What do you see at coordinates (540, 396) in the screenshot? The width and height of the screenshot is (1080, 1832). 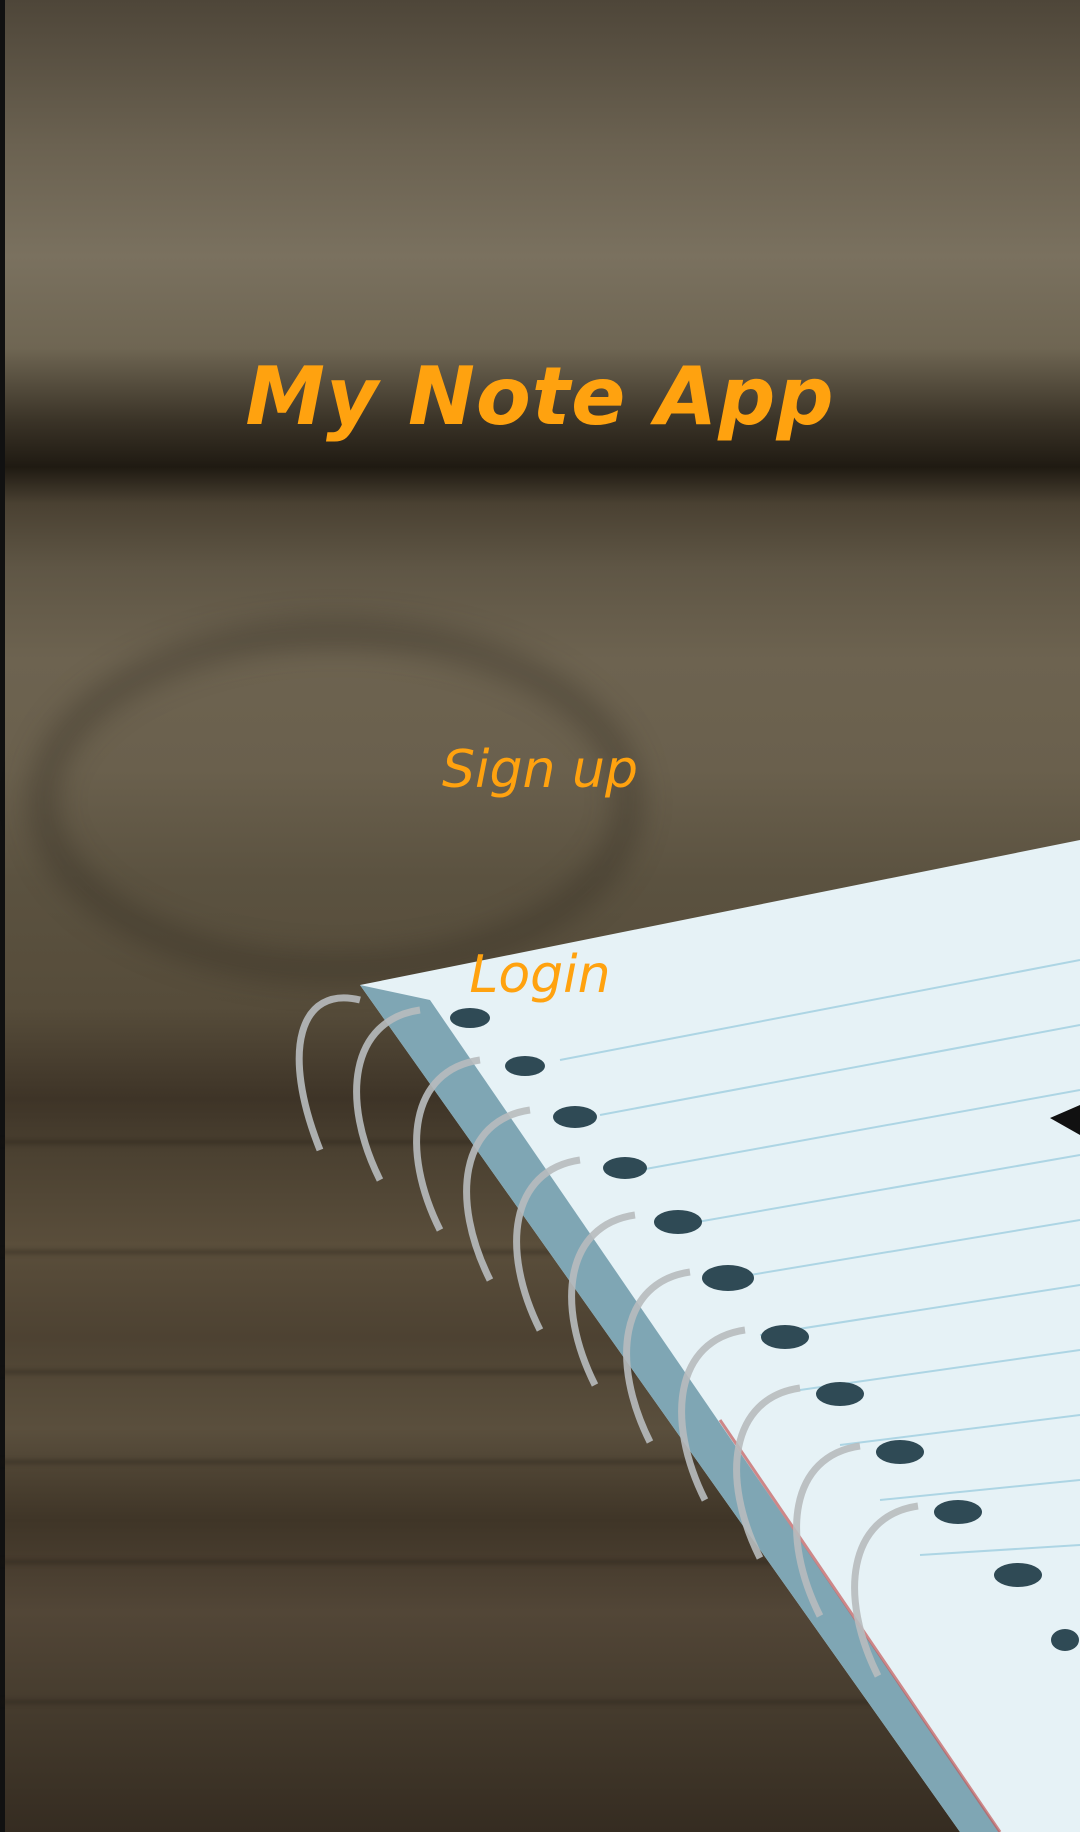 I see `app-title: My Note App` at bounding box center [540, 396].